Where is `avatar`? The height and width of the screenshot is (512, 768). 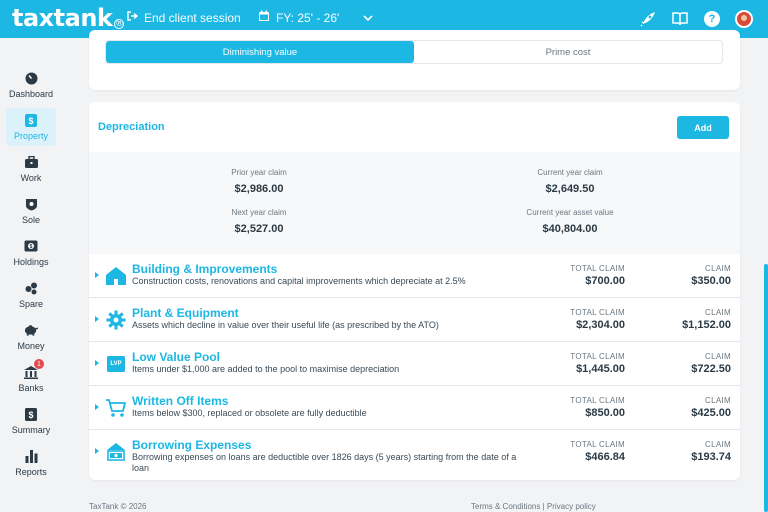 avatar is located at coordinates (744, 19).